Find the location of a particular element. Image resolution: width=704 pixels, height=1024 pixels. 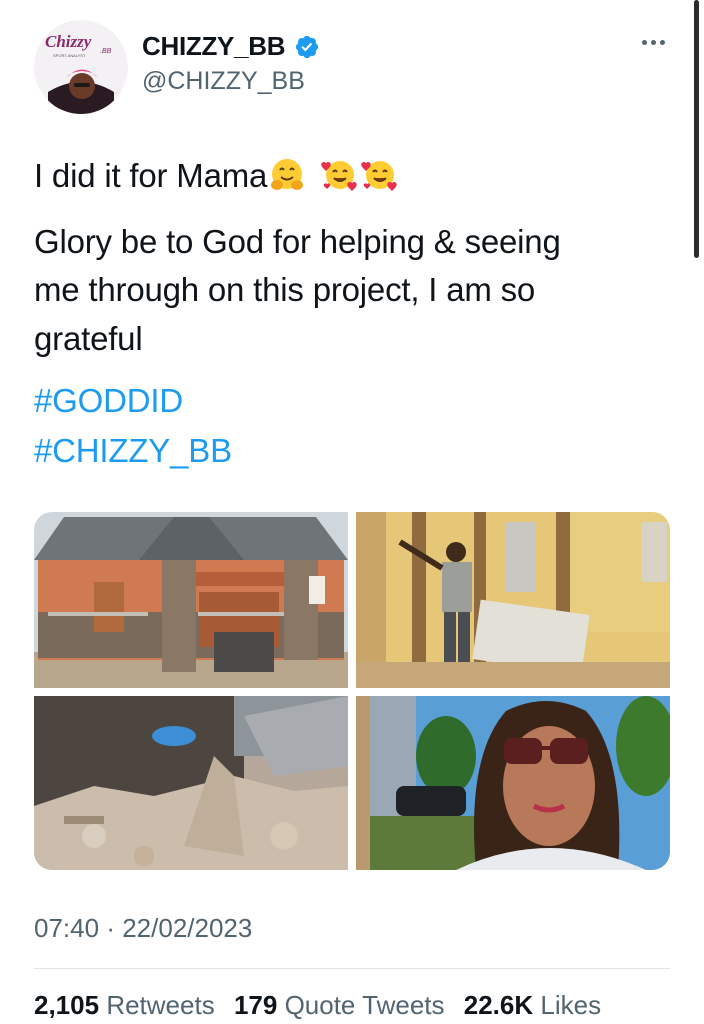

author-display-name: CHIZZY_BB is located at coordinates (214, 46).